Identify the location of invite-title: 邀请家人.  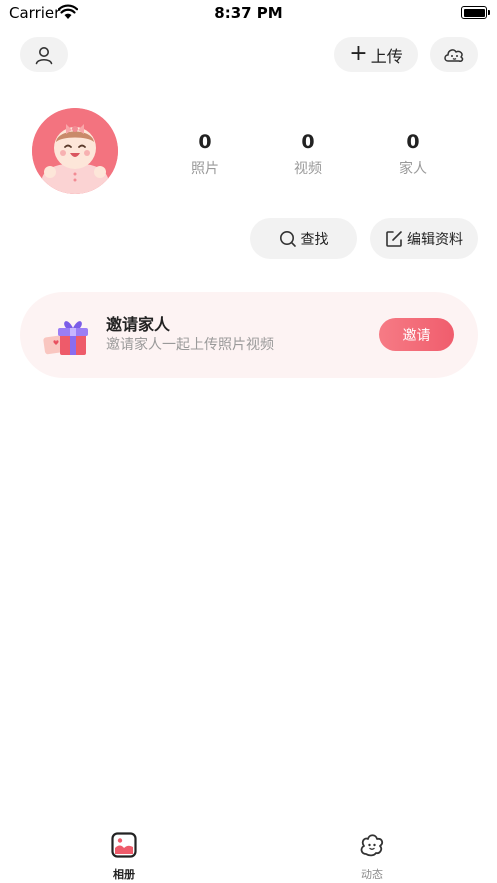
(138, 324).